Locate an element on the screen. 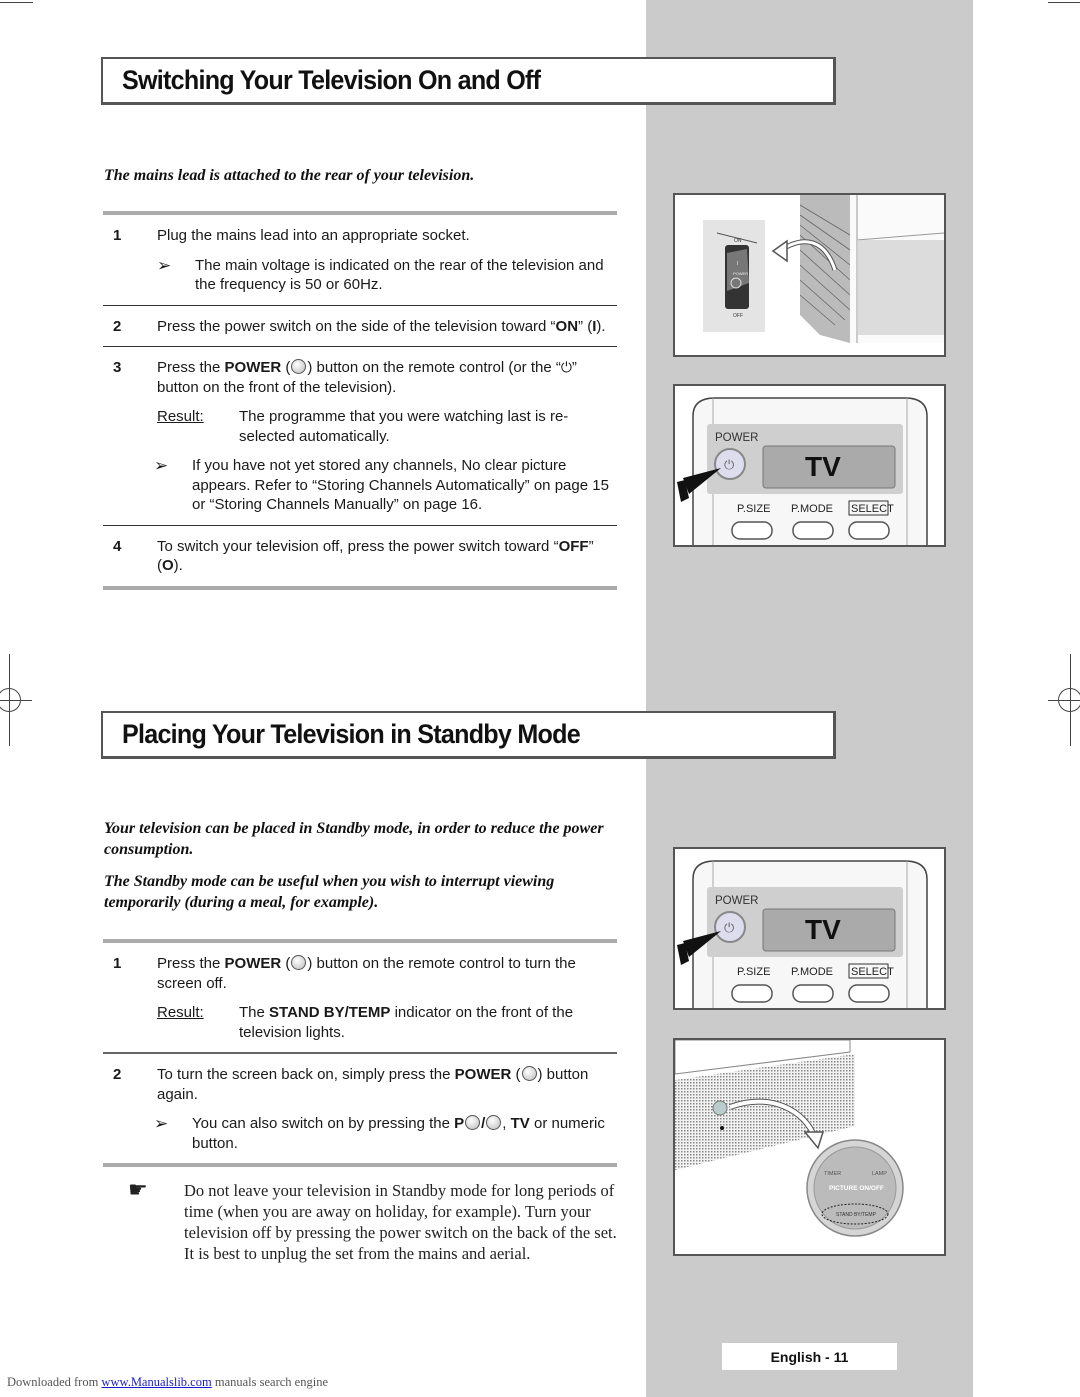  standby-led-icon is located at coordinates (720, 1108).